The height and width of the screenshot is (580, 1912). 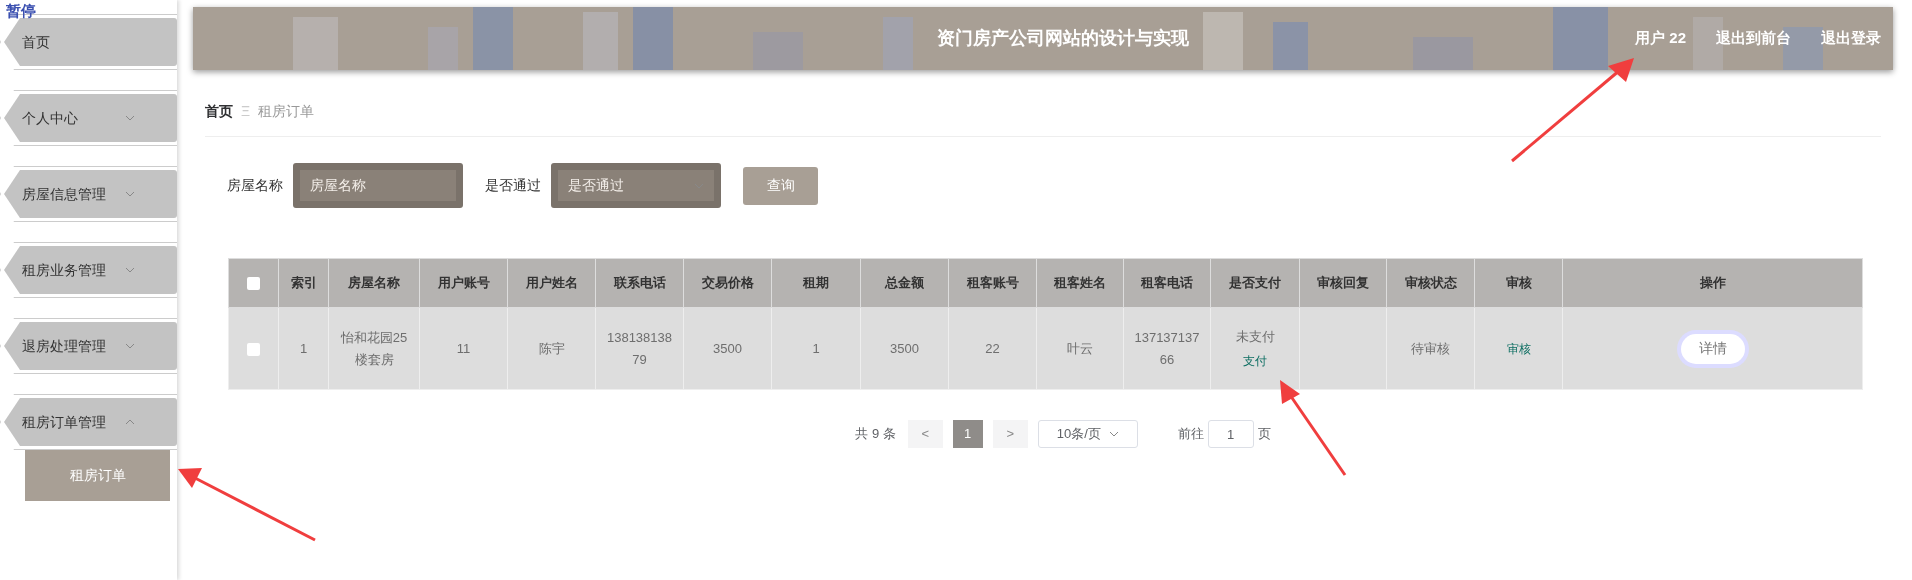 I want to click on page-button: 1, so click(x=967, y=434).